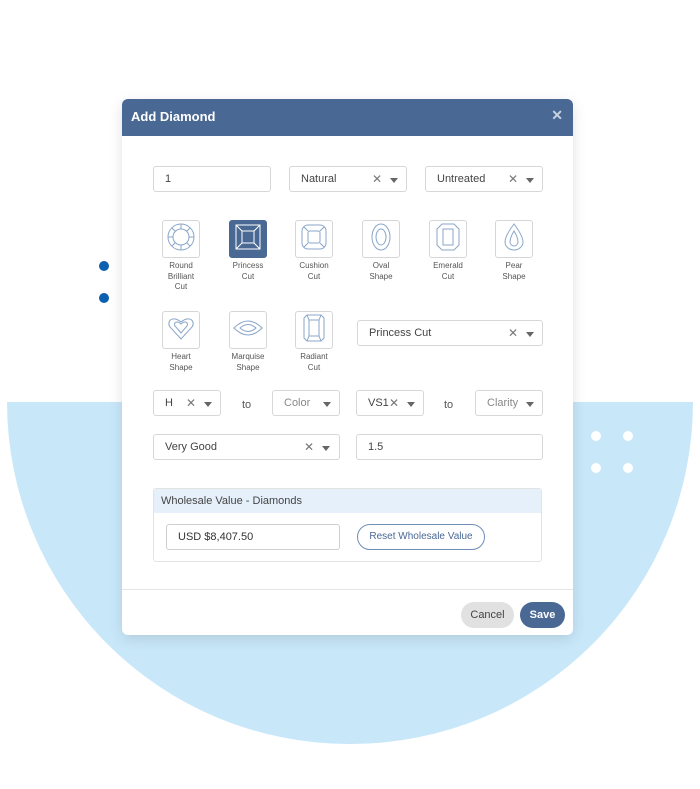 The width and height of the screenshot is (700, 789). Describe the element at coordinates (381, 271) in the screenshot. I see `shape-label: Oval Shape` at that location.